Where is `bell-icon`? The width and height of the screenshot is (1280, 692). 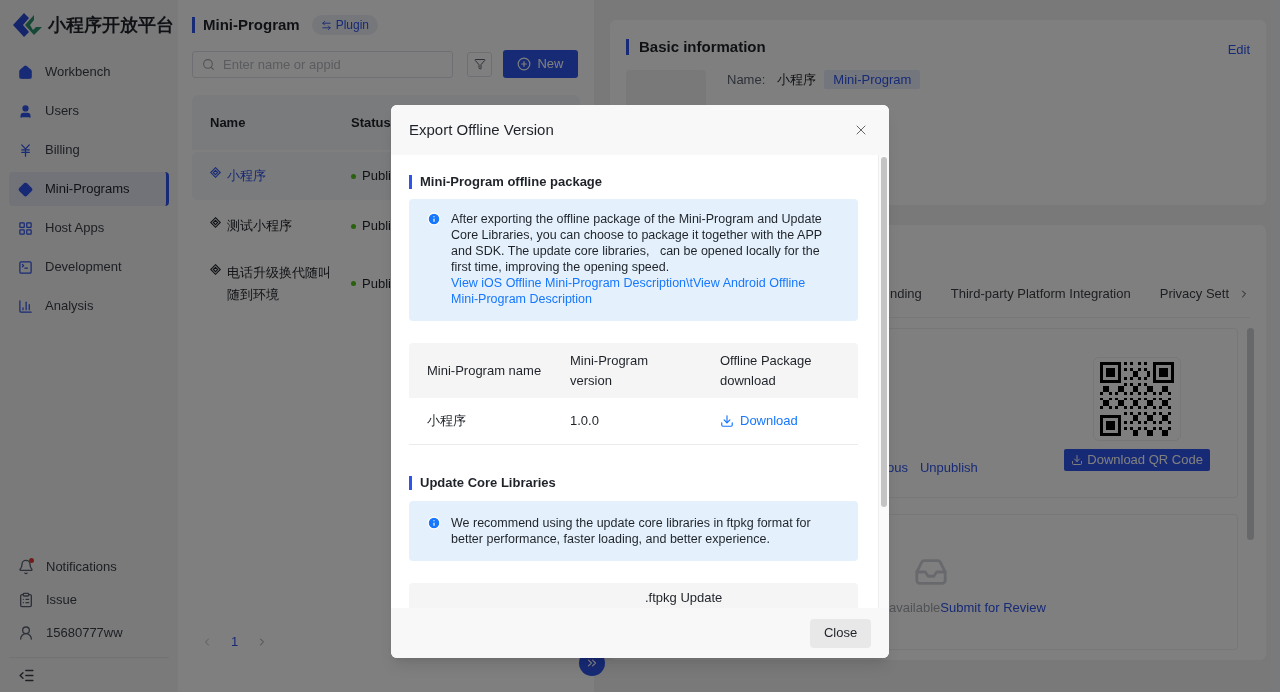 bell-icon is located at coordinates (26, 566).